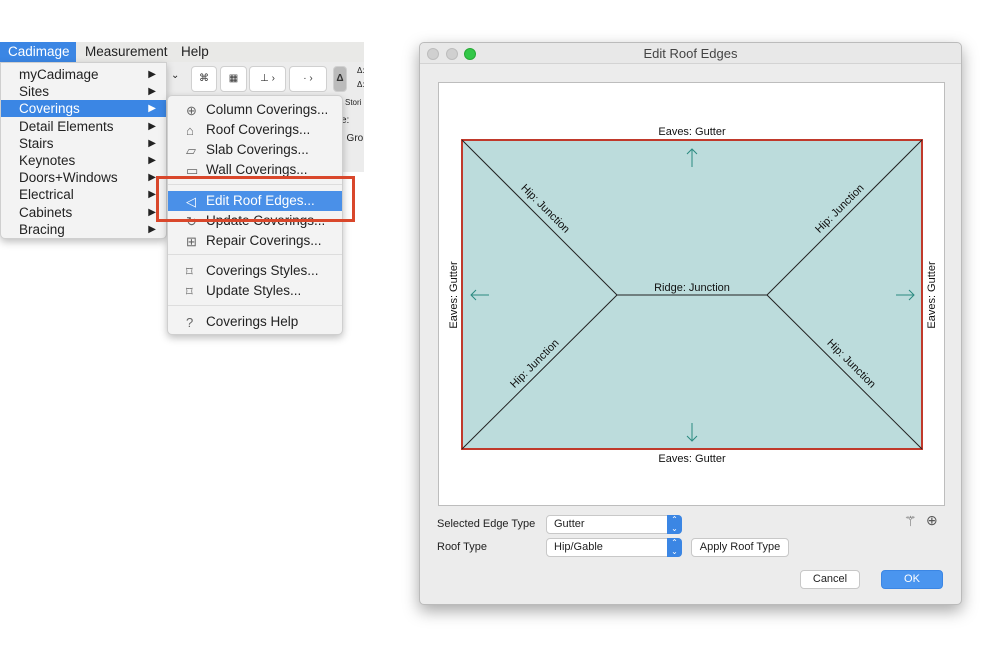  What do you see at coordinates (340, 79) in the screenshot?
I see `delta-icon: Δ` at bounding box center [340, 79].